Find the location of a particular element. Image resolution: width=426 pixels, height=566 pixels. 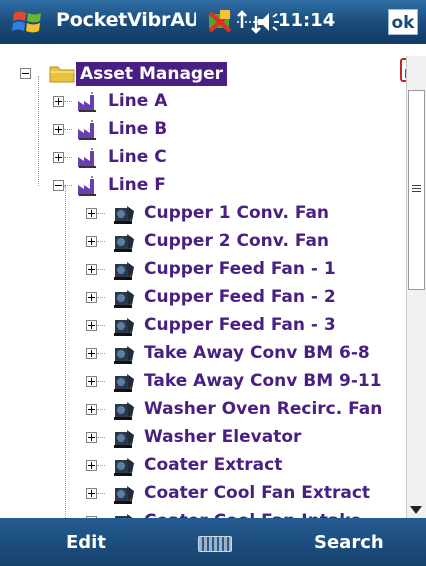

title-bar: PocketVibrAUltr 11:14 ok is located at coordinates (213, 22).